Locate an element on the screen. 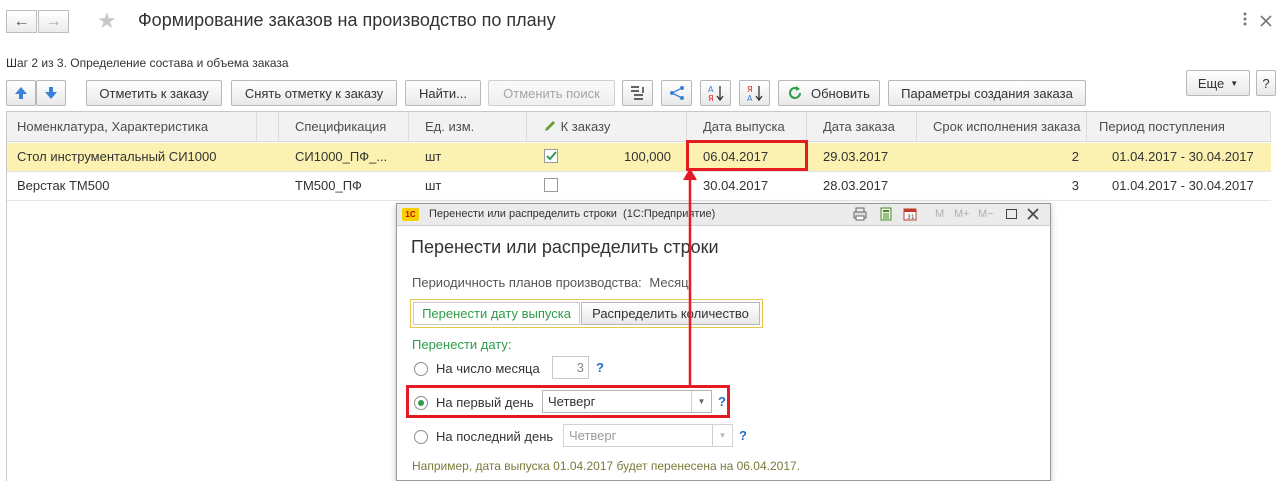 The height and width of the screenshot is (481, 1276). arrow-down-icon is located at coordinates (51, 93).